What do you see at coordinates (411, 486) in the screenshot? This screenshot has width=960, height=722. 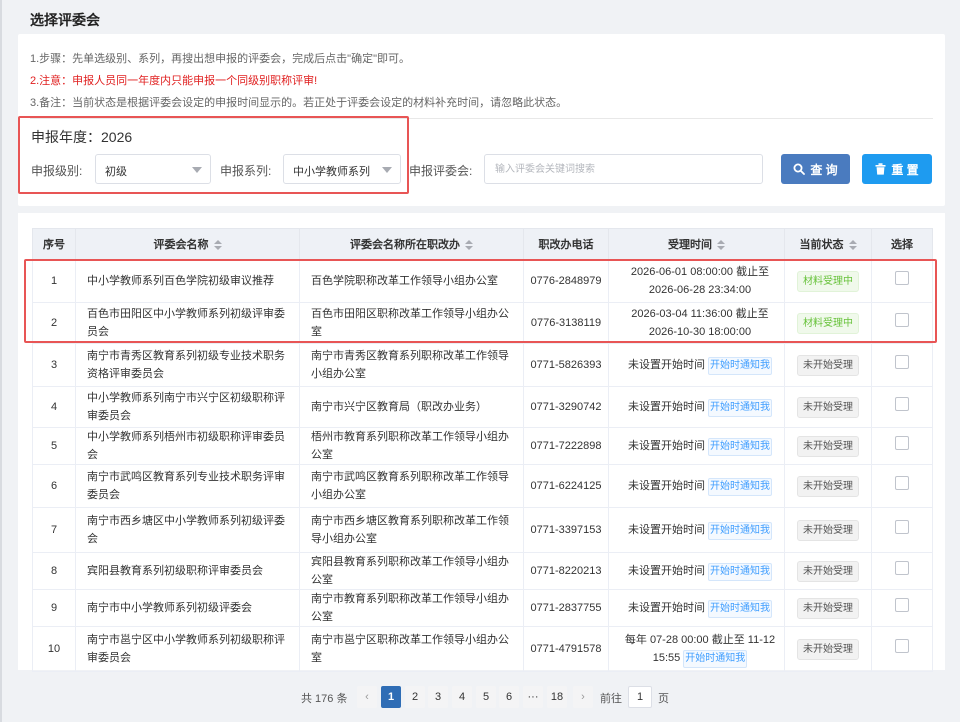 I see `office-name: 南宁市武鸣区教育系列职称改革工作领导小组办公室` at bounding box center [411, 486].